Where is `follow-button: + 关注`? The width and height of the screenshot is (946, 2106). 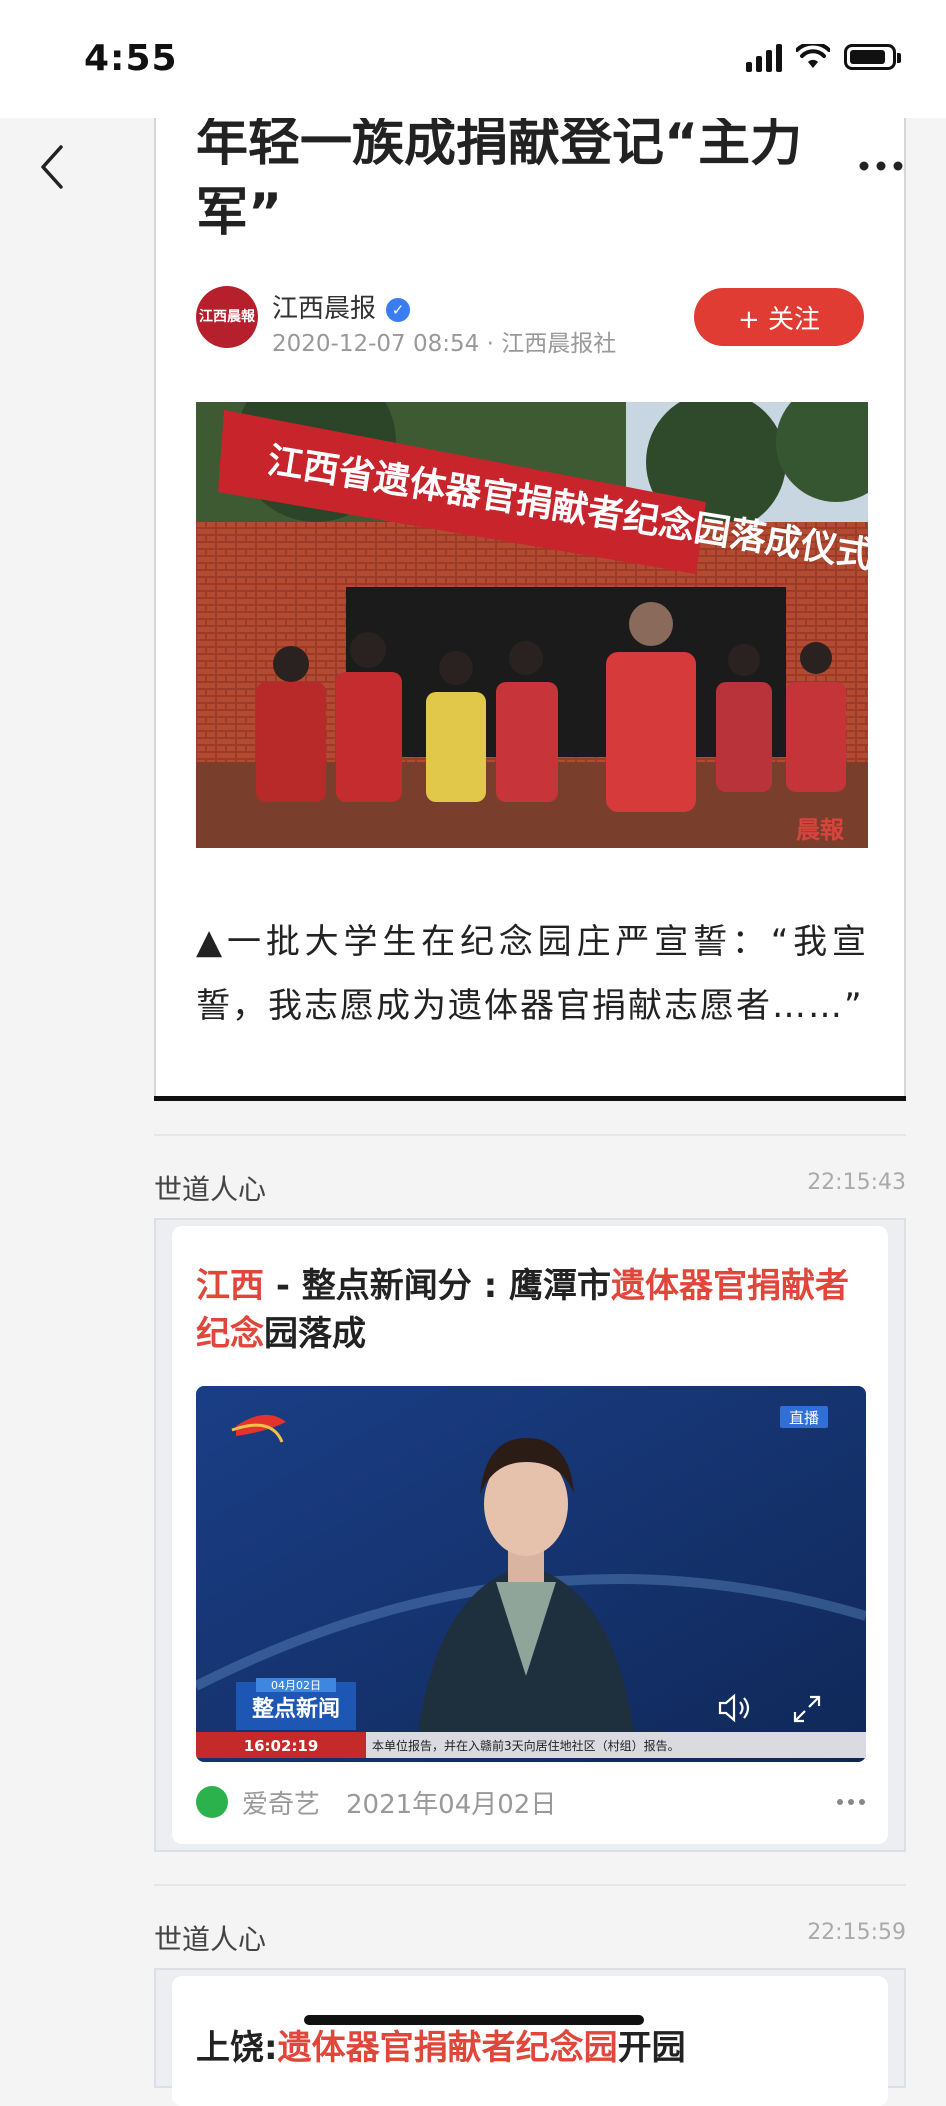
follow-button: + 关注 is located at coordinates (779, 317).